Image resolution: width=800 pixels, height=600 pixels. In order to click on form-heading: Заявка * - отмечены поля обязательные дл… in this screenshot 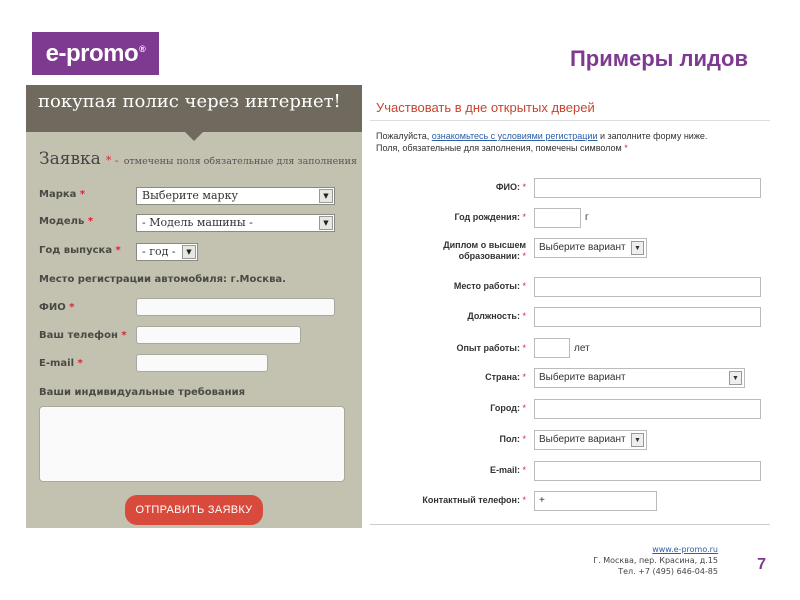, I will do `click(198, 159)`.